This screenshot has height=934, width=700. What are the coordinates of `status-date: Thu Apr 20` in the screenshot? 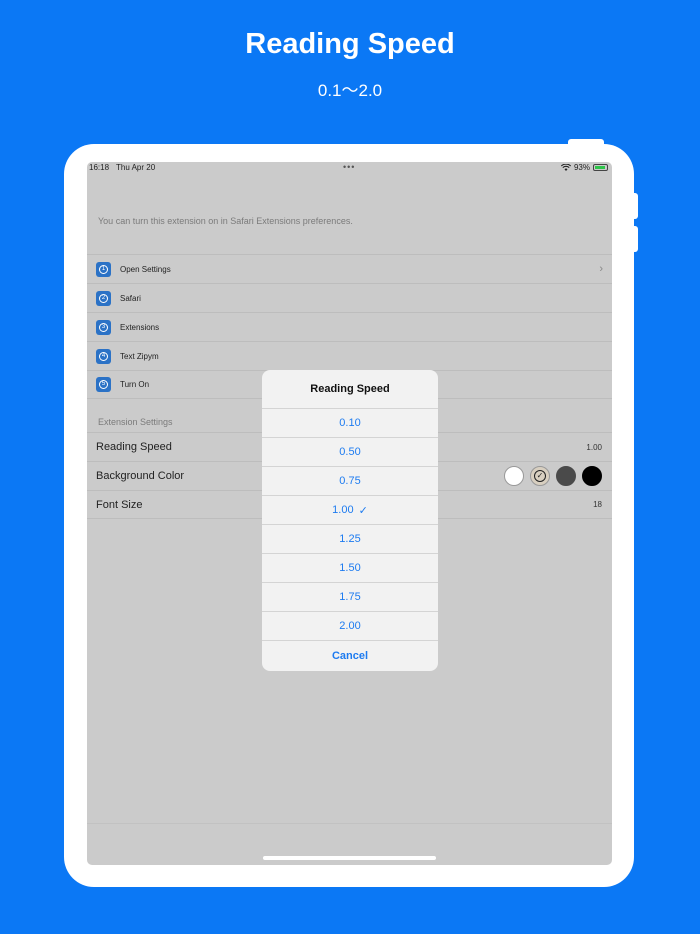 It's located at (136, 167).